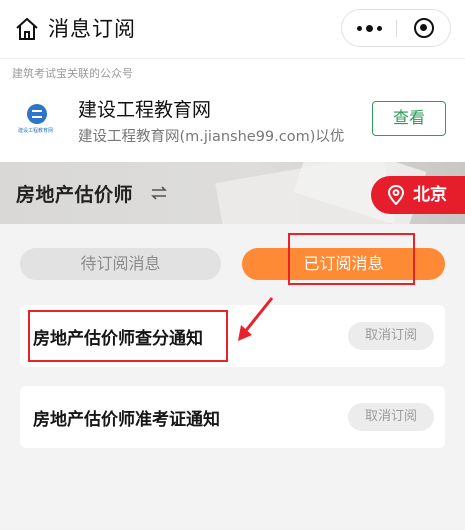  I want to click on account-logo: 建设工程教育网, so click(37, 123).